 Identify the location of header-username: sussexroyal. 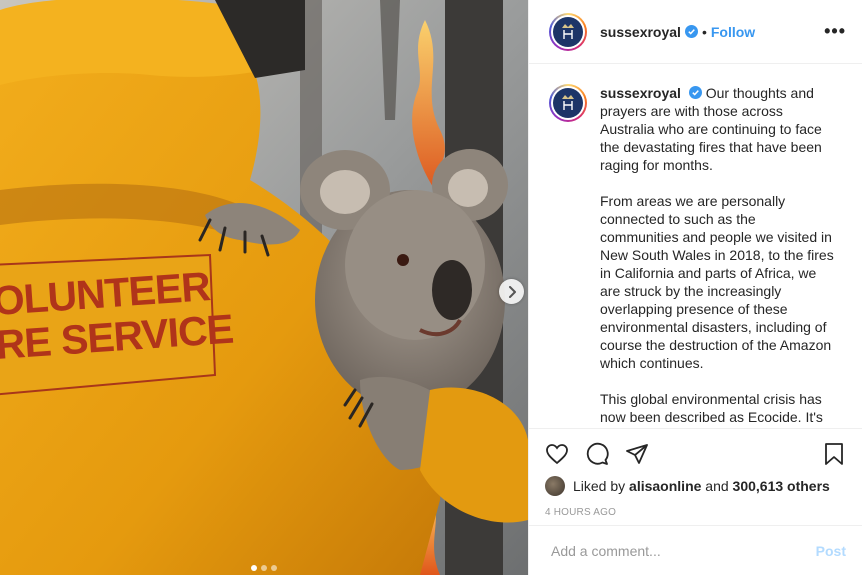
(640, 32).